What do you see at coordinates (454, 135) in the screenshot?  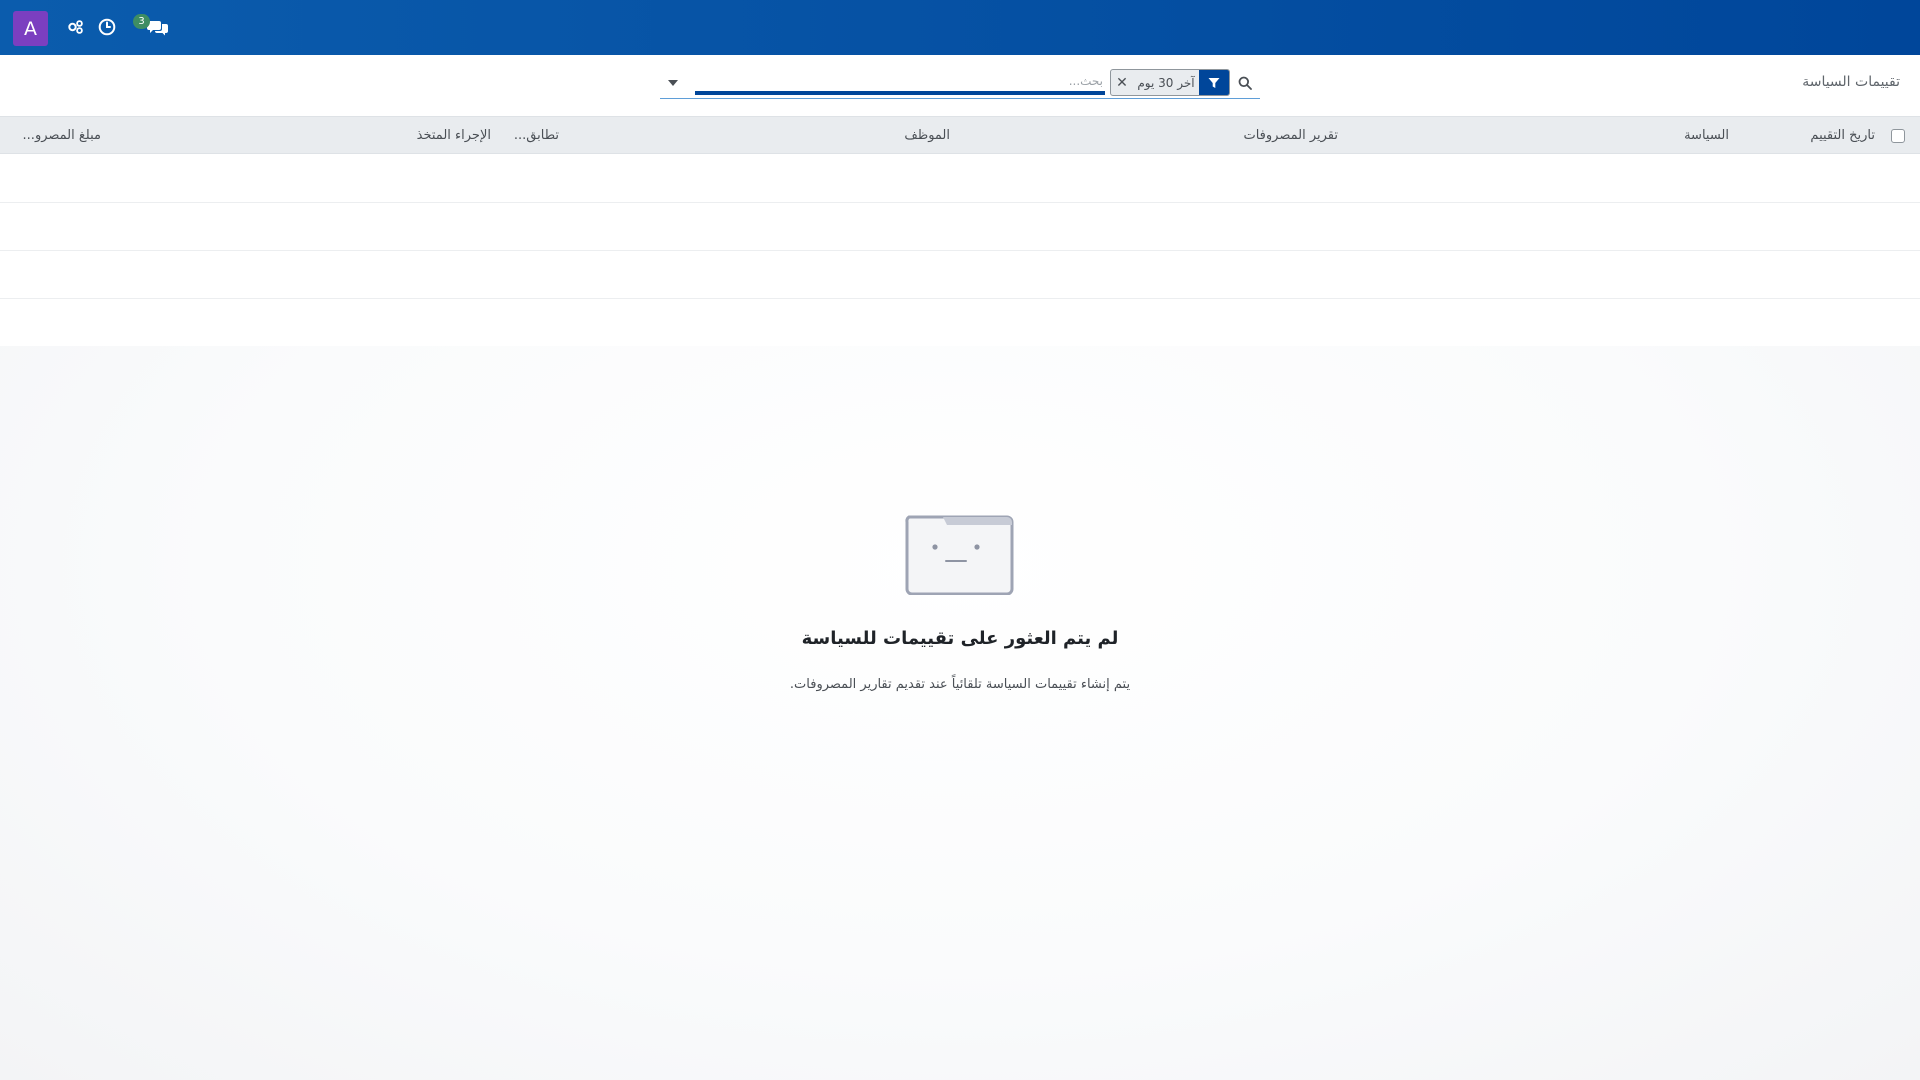 I see `column-header-action: الإجراء المتخذ` at bounding box center [454, 135].